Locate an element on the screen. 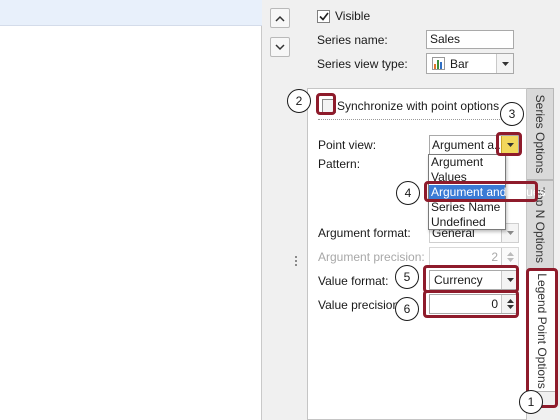  dropdown-option: Argument is located at coordinates (467, 162).